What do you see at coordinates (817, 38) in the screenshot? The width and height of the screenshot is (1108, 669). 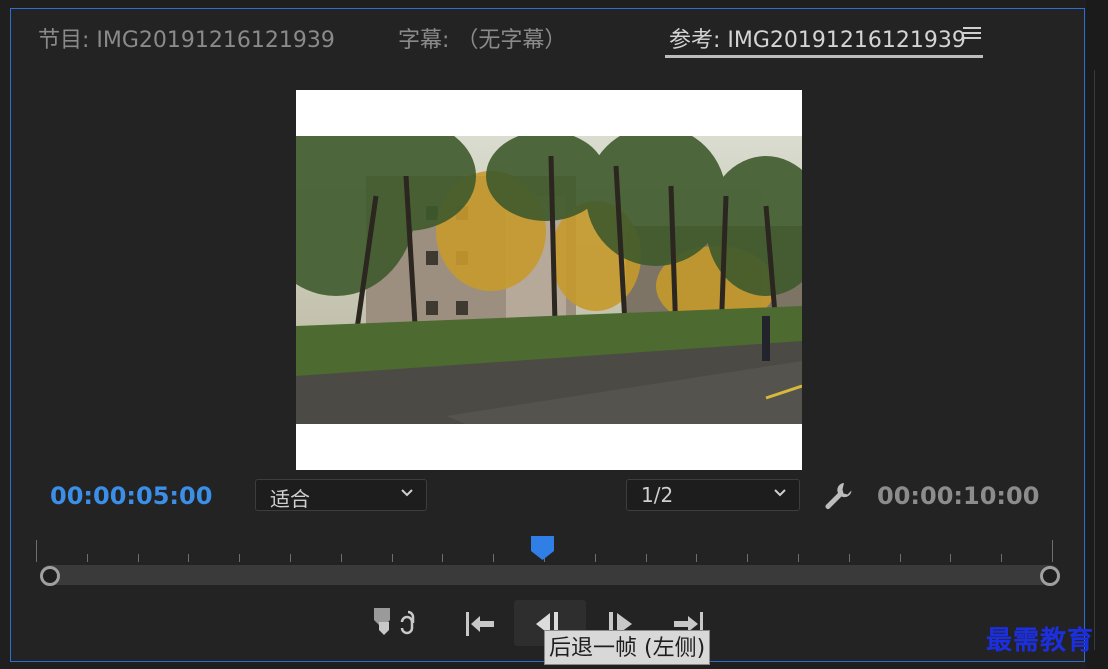 I see `tab-reference: 参考: IMG20191216121939` at bounding box center [817, 38].